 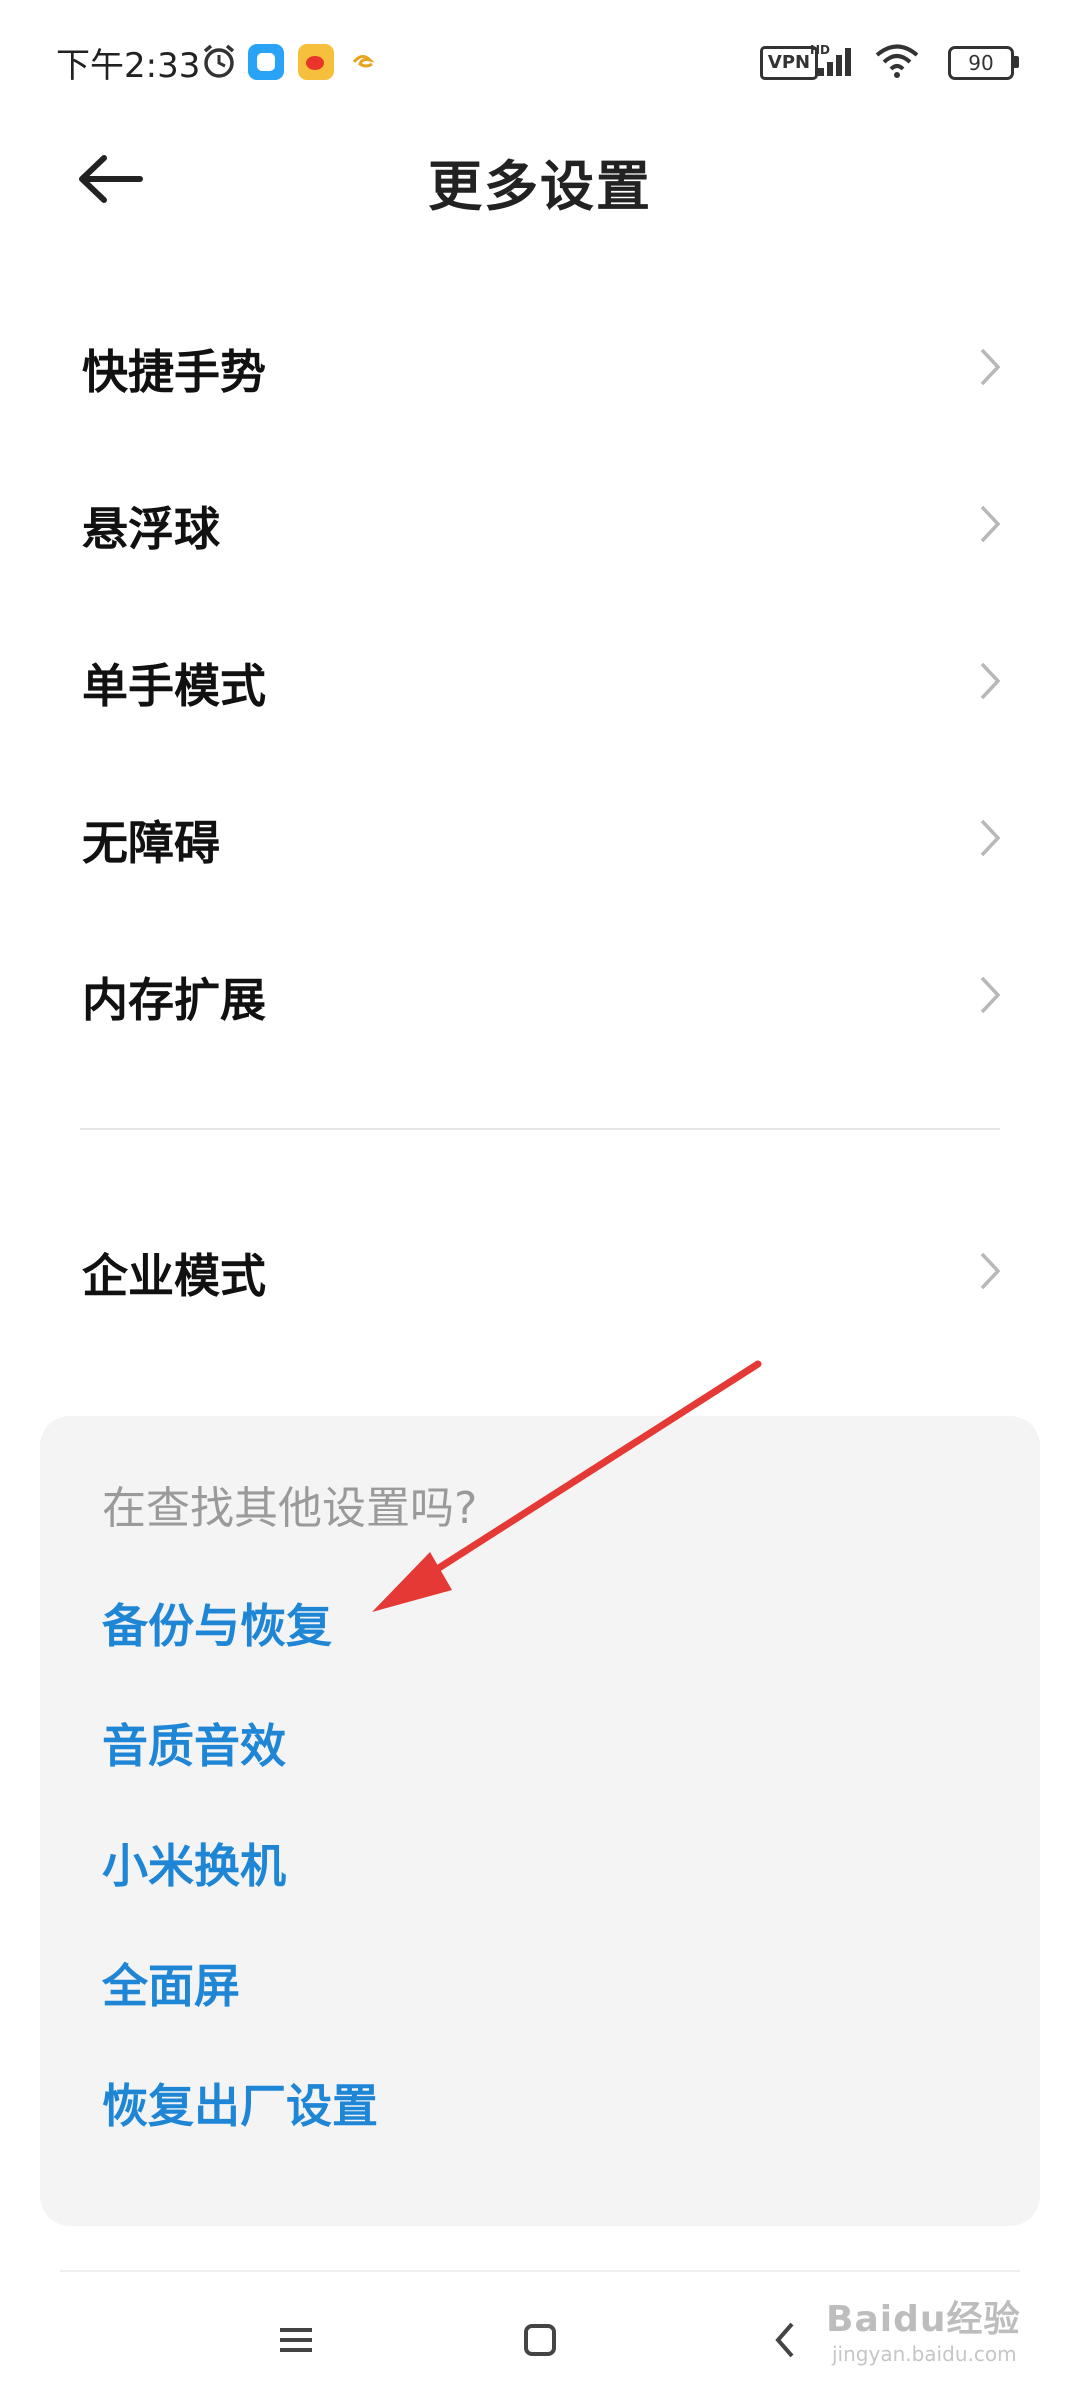 I want to click on watermark-url: jingyan.baidu.com, so click(x=924, y=2354).